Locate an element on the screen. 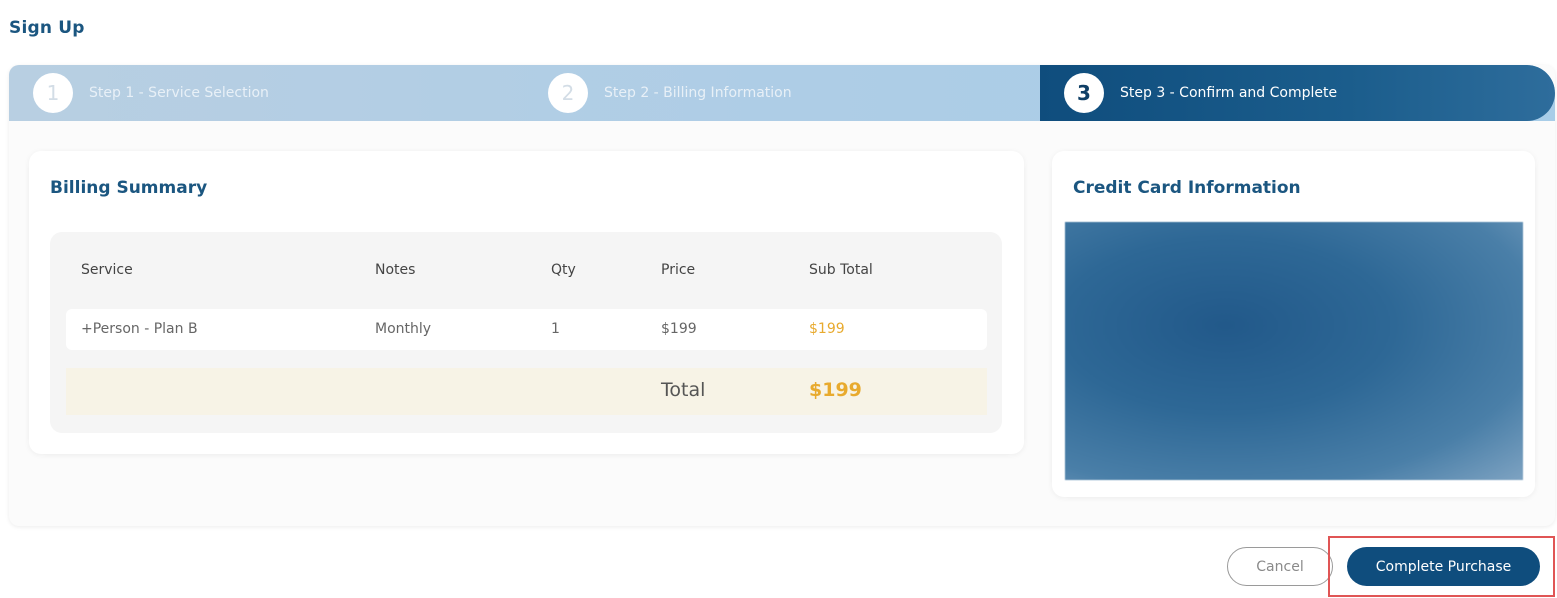 The image size is (1557, 598). table-row: +Person - Plan B Monthly 1 $199 $199 is located at coordinates (526, 329).